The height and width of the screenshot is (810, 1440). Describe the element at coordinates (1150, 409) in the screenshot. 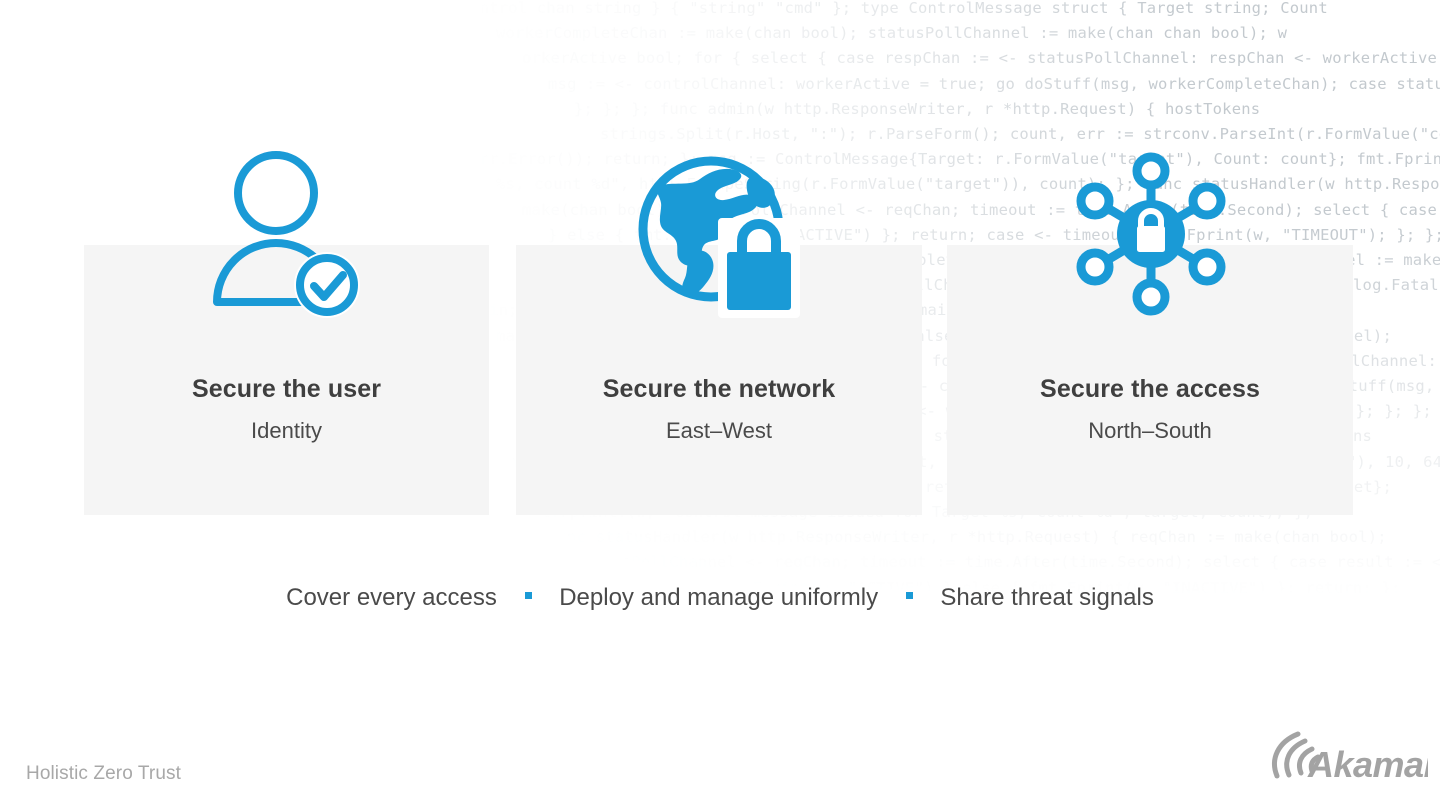

I see `card-text-block: Secure the access North–South` at that location.